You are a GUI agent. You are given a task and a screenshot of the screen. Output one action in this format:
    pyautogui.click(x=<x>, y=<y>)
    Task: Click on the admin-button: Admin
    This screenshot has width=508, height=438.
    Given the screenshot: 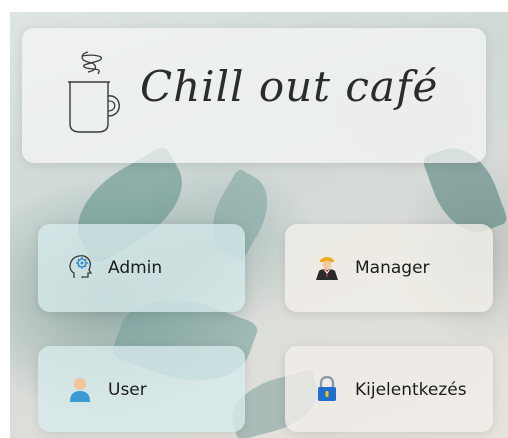 What is the action you would take?
    pyautogui.click(x=141, y=268)
    